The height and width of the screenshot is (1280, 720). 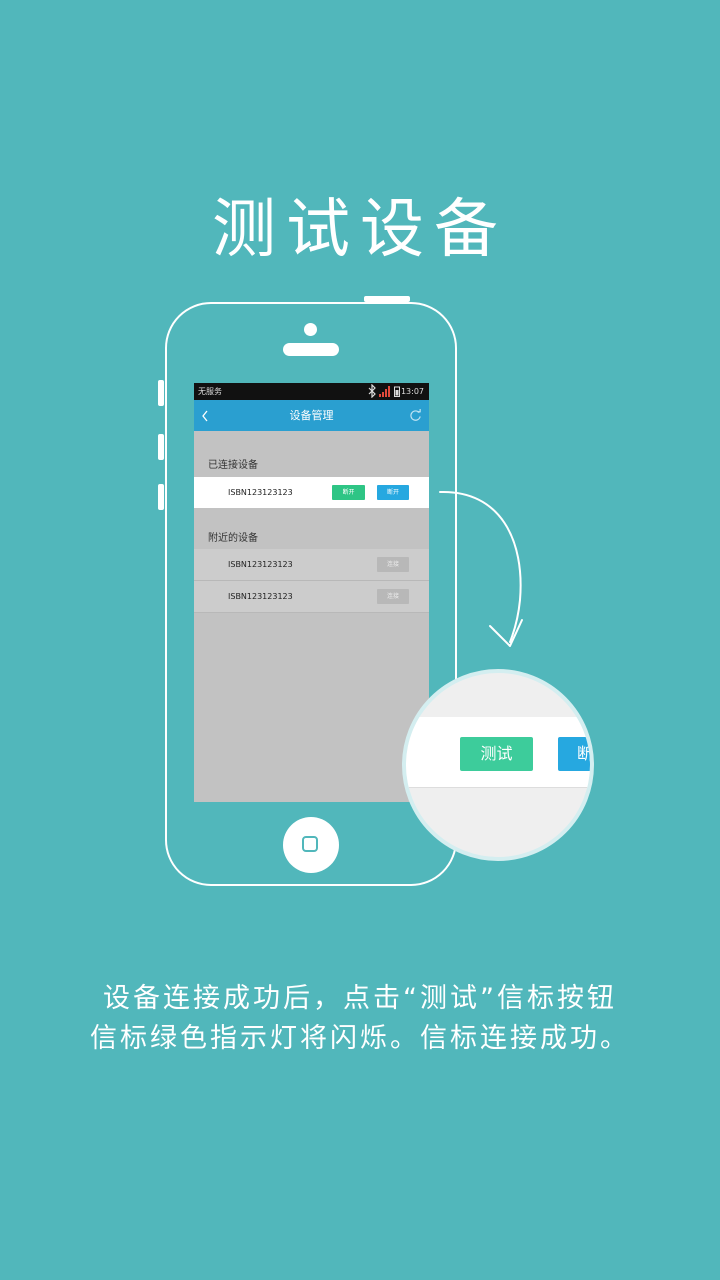 What do you see at coordinates (360, 1038) in the screenshot?
I see `caption-line-2: 信标绿色指示灯将闪烁。信标连接成功。` at bounding box center [360, 1038].